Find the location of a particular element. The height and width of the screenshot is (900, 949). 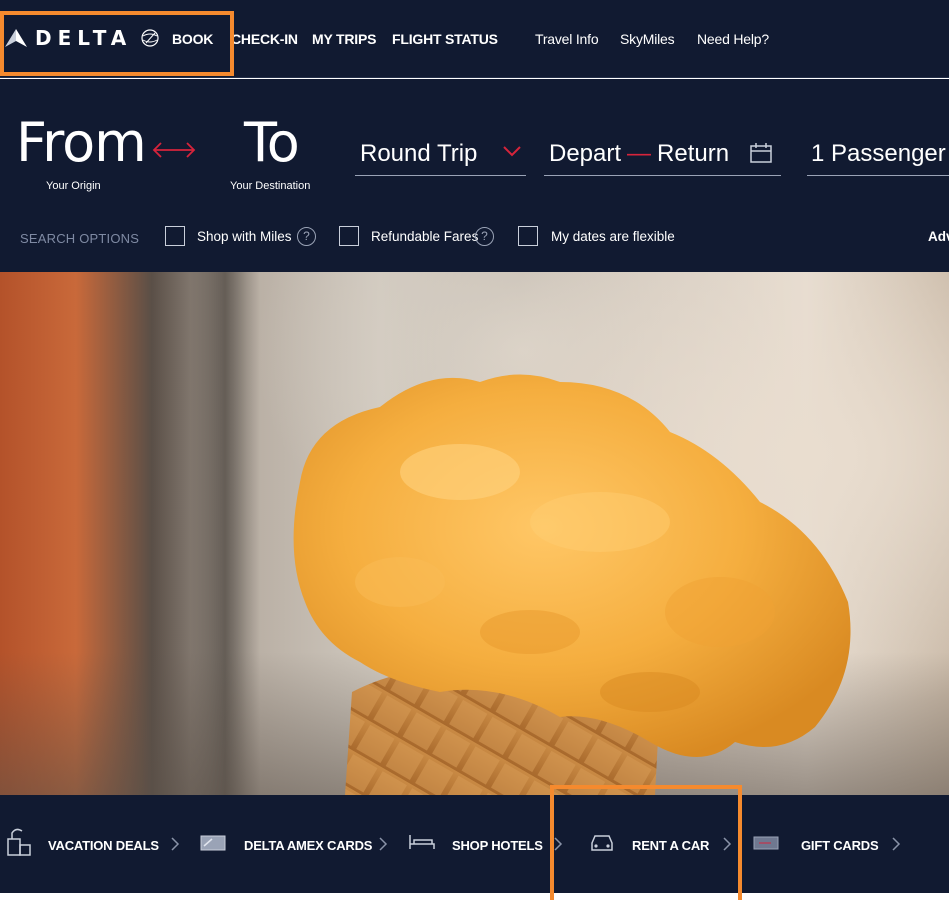

brand-name: DELTA is located at coordinates (84, 38).